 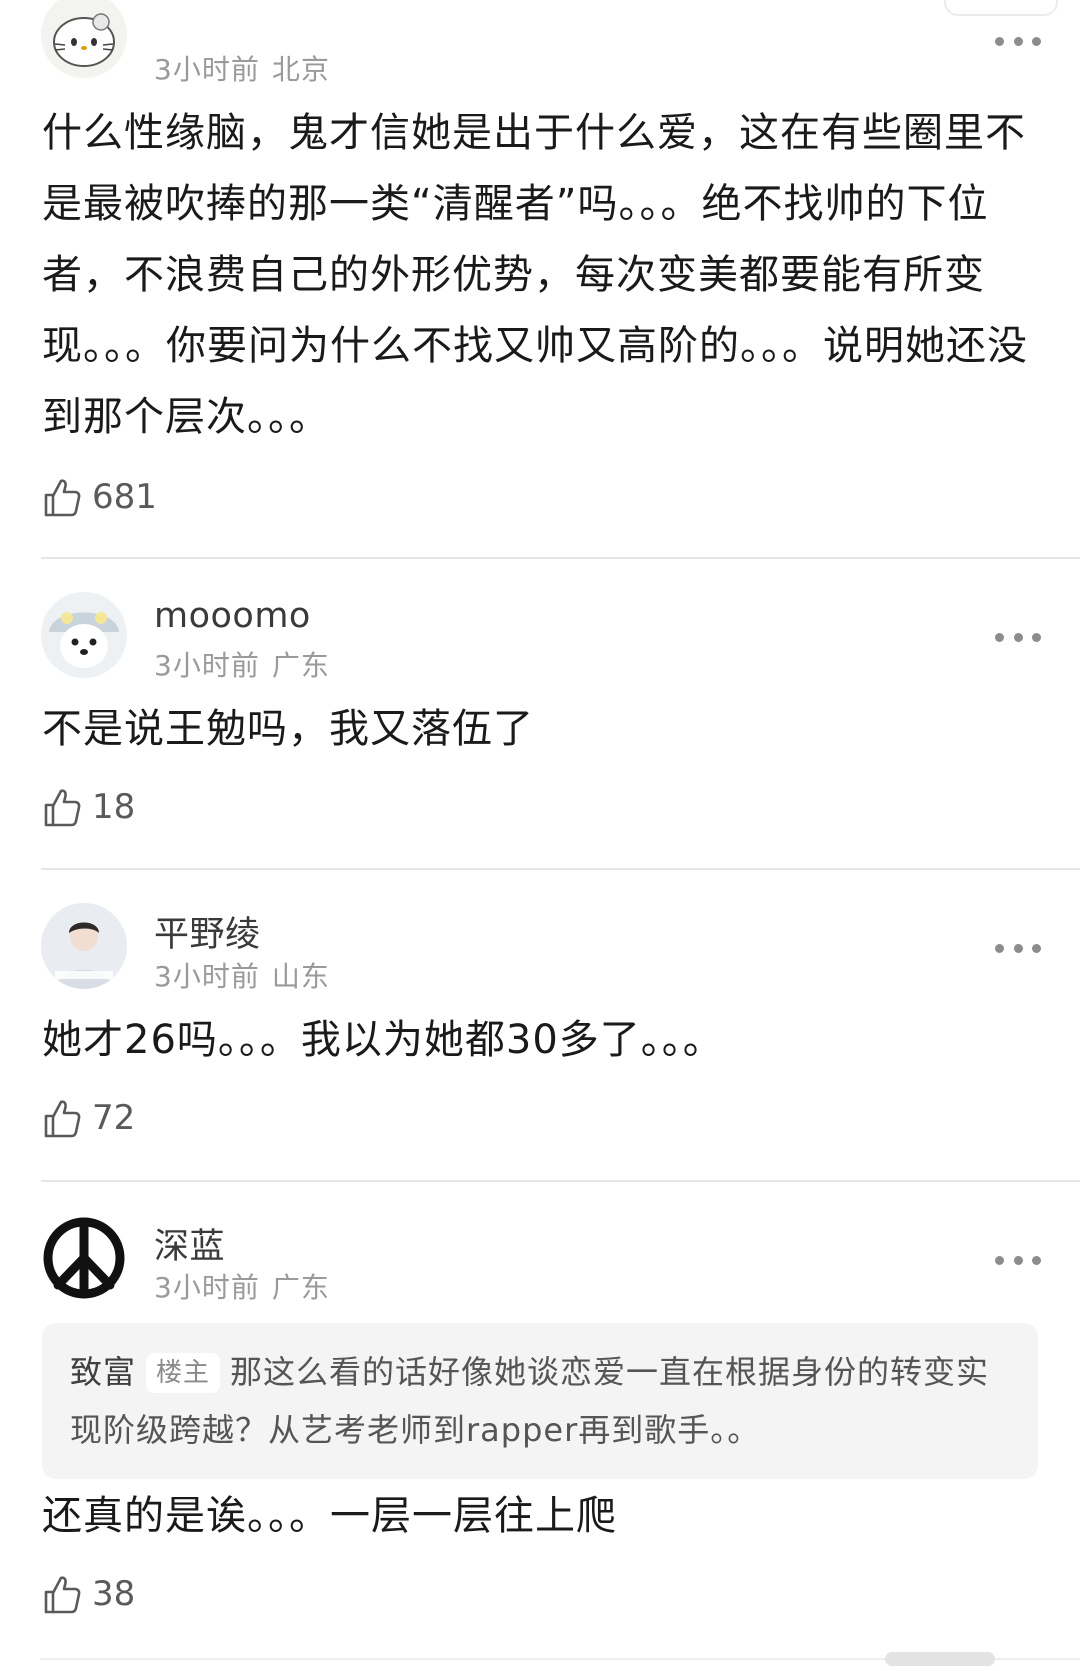 What do you see at coordinates (88, 807) in the screenshot?
I see `like-button: 18` at bounding box center [88, 807].